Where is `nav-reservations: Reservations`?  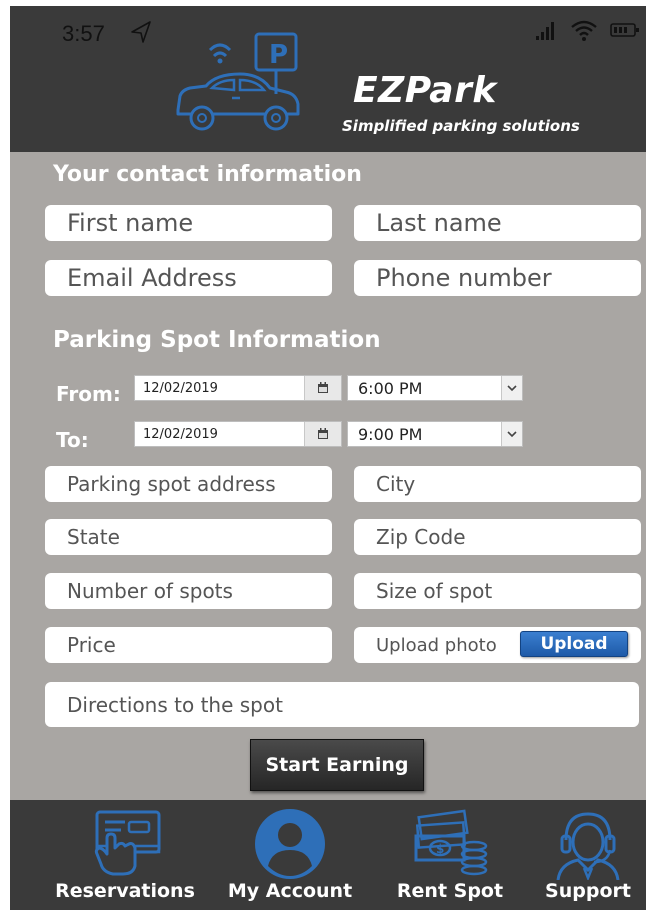 nav-reservations: Reservations is located at coordinates (125, 855).